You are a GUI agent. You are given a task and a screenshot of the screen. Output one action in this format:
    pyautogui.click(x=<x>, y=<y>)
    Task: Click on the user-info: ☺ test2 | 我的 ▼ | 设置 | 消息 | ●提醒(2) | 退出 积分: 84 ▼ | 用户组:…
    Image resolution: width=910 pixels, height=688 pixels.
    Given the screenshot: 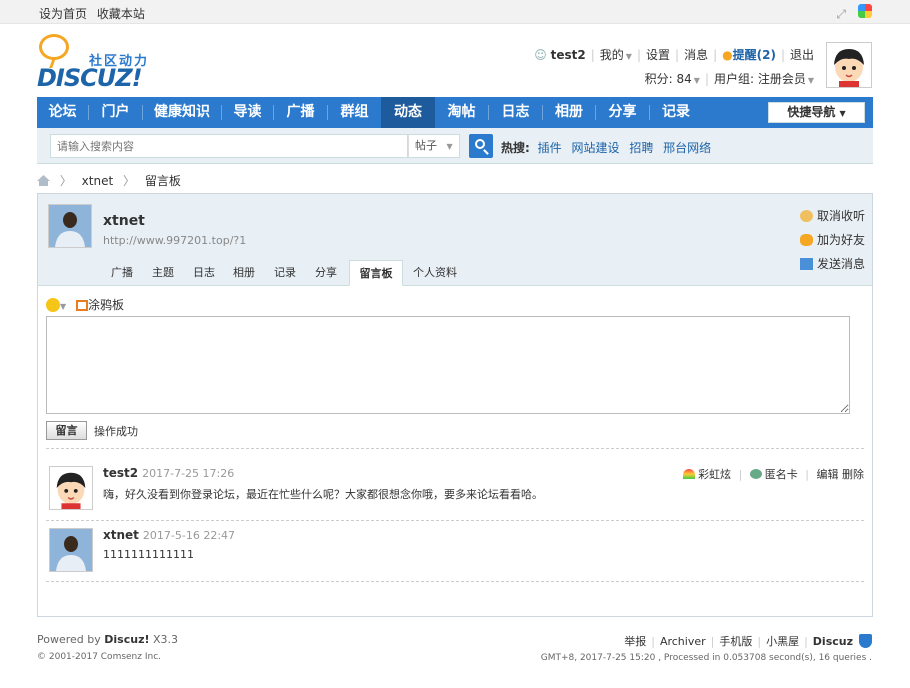 What is the action you would take?
    pyautogui.click(x=674, y=67)
    